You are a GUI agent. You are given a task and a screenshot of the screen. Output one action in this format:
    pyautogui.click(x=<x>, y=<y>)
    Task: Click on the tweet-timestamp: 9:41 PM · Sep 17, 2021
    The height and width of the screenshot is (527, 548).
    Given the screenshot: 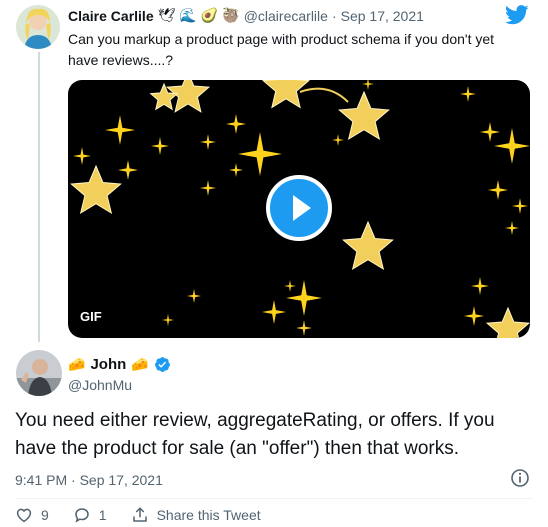 What is the action you would take?
    pyautogui.click(x=89, y=480)
    